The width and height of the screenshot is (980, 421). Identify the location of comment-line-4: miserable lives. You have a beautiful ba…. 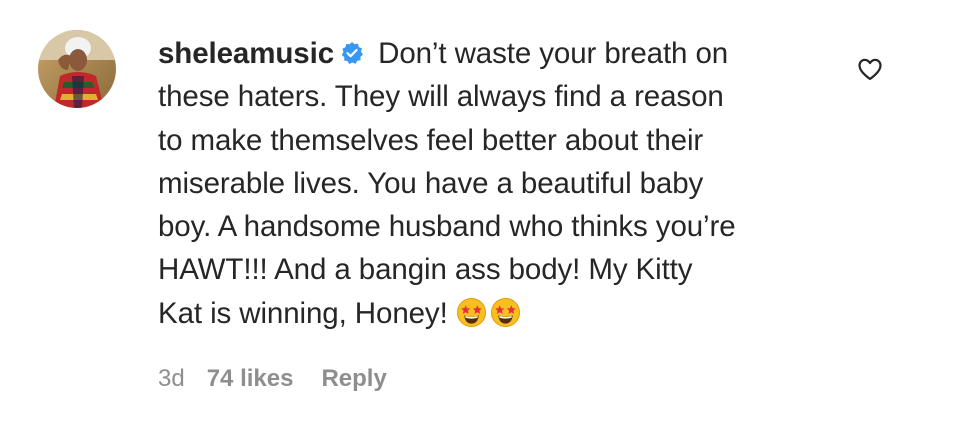
(431, 183).